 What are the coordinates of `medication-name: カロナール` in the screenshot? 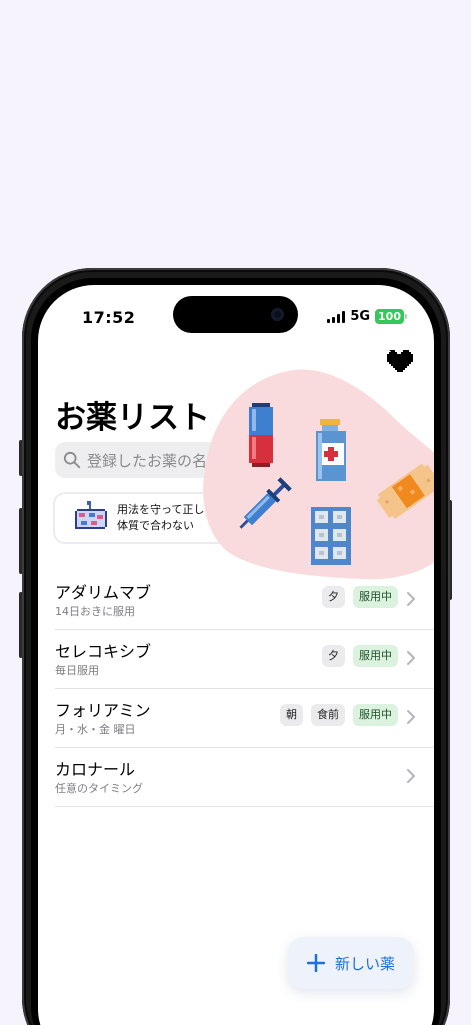 It's located at (95, 769).